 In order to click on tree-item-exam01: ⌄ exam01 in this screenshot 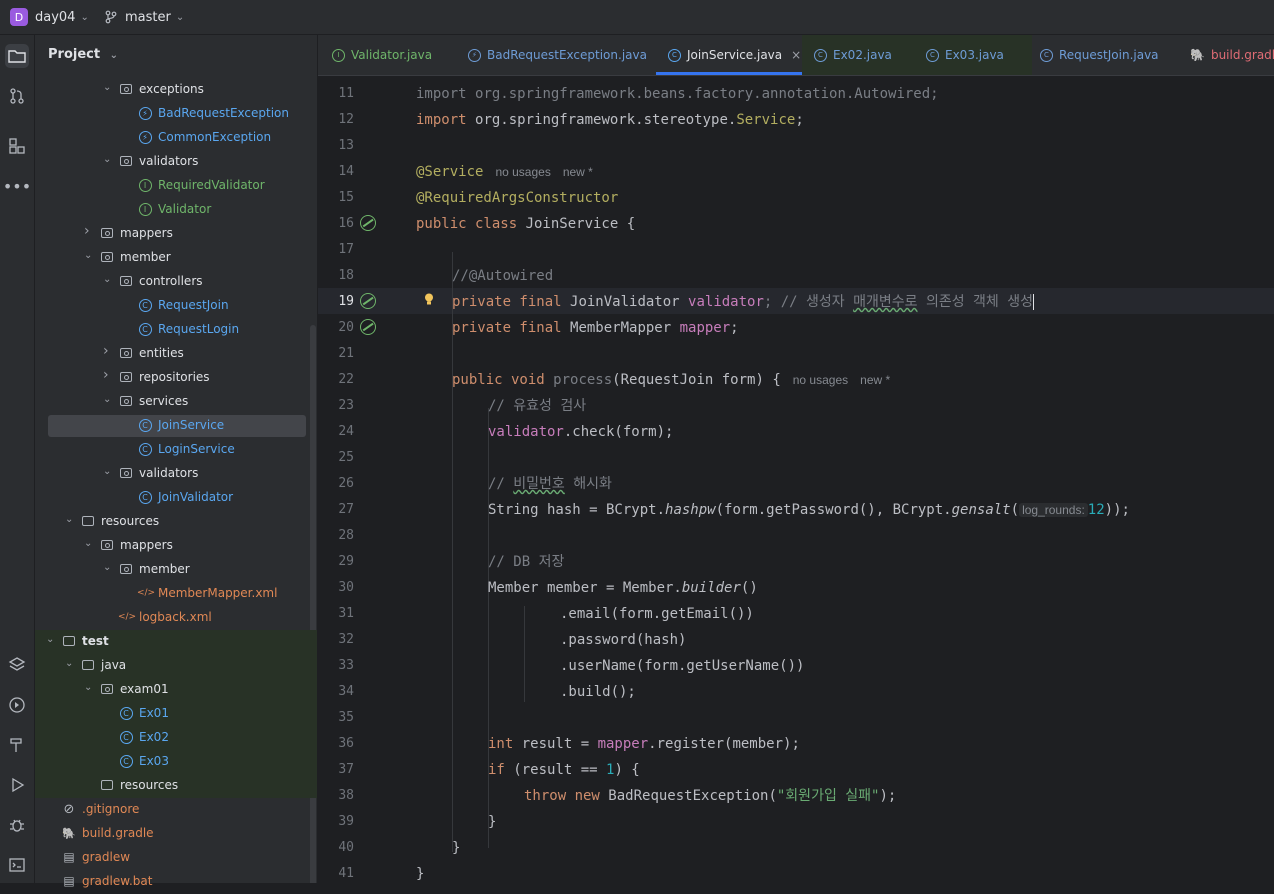, I will do `click(176, 690)`.